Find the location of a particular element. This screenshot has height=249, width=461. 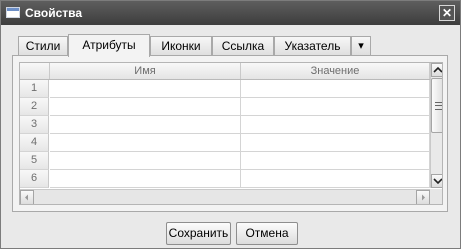

row-number: 6 is located at coordinates (34, 179).